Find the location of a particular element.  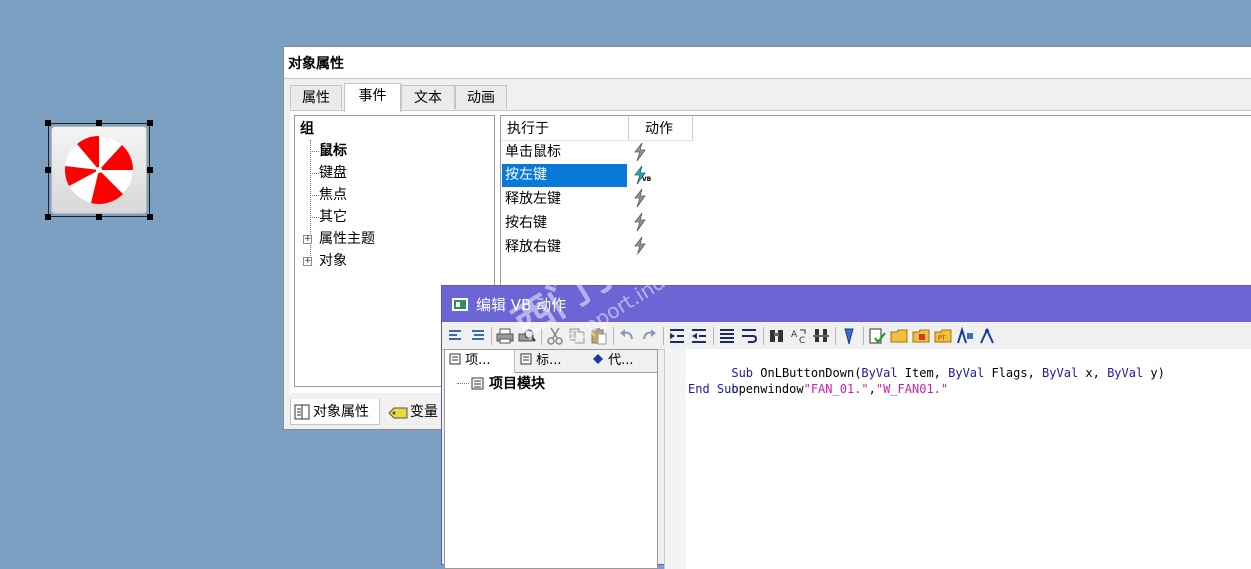

vb-toolbar: AC PT is located at coordinates (846, 336).